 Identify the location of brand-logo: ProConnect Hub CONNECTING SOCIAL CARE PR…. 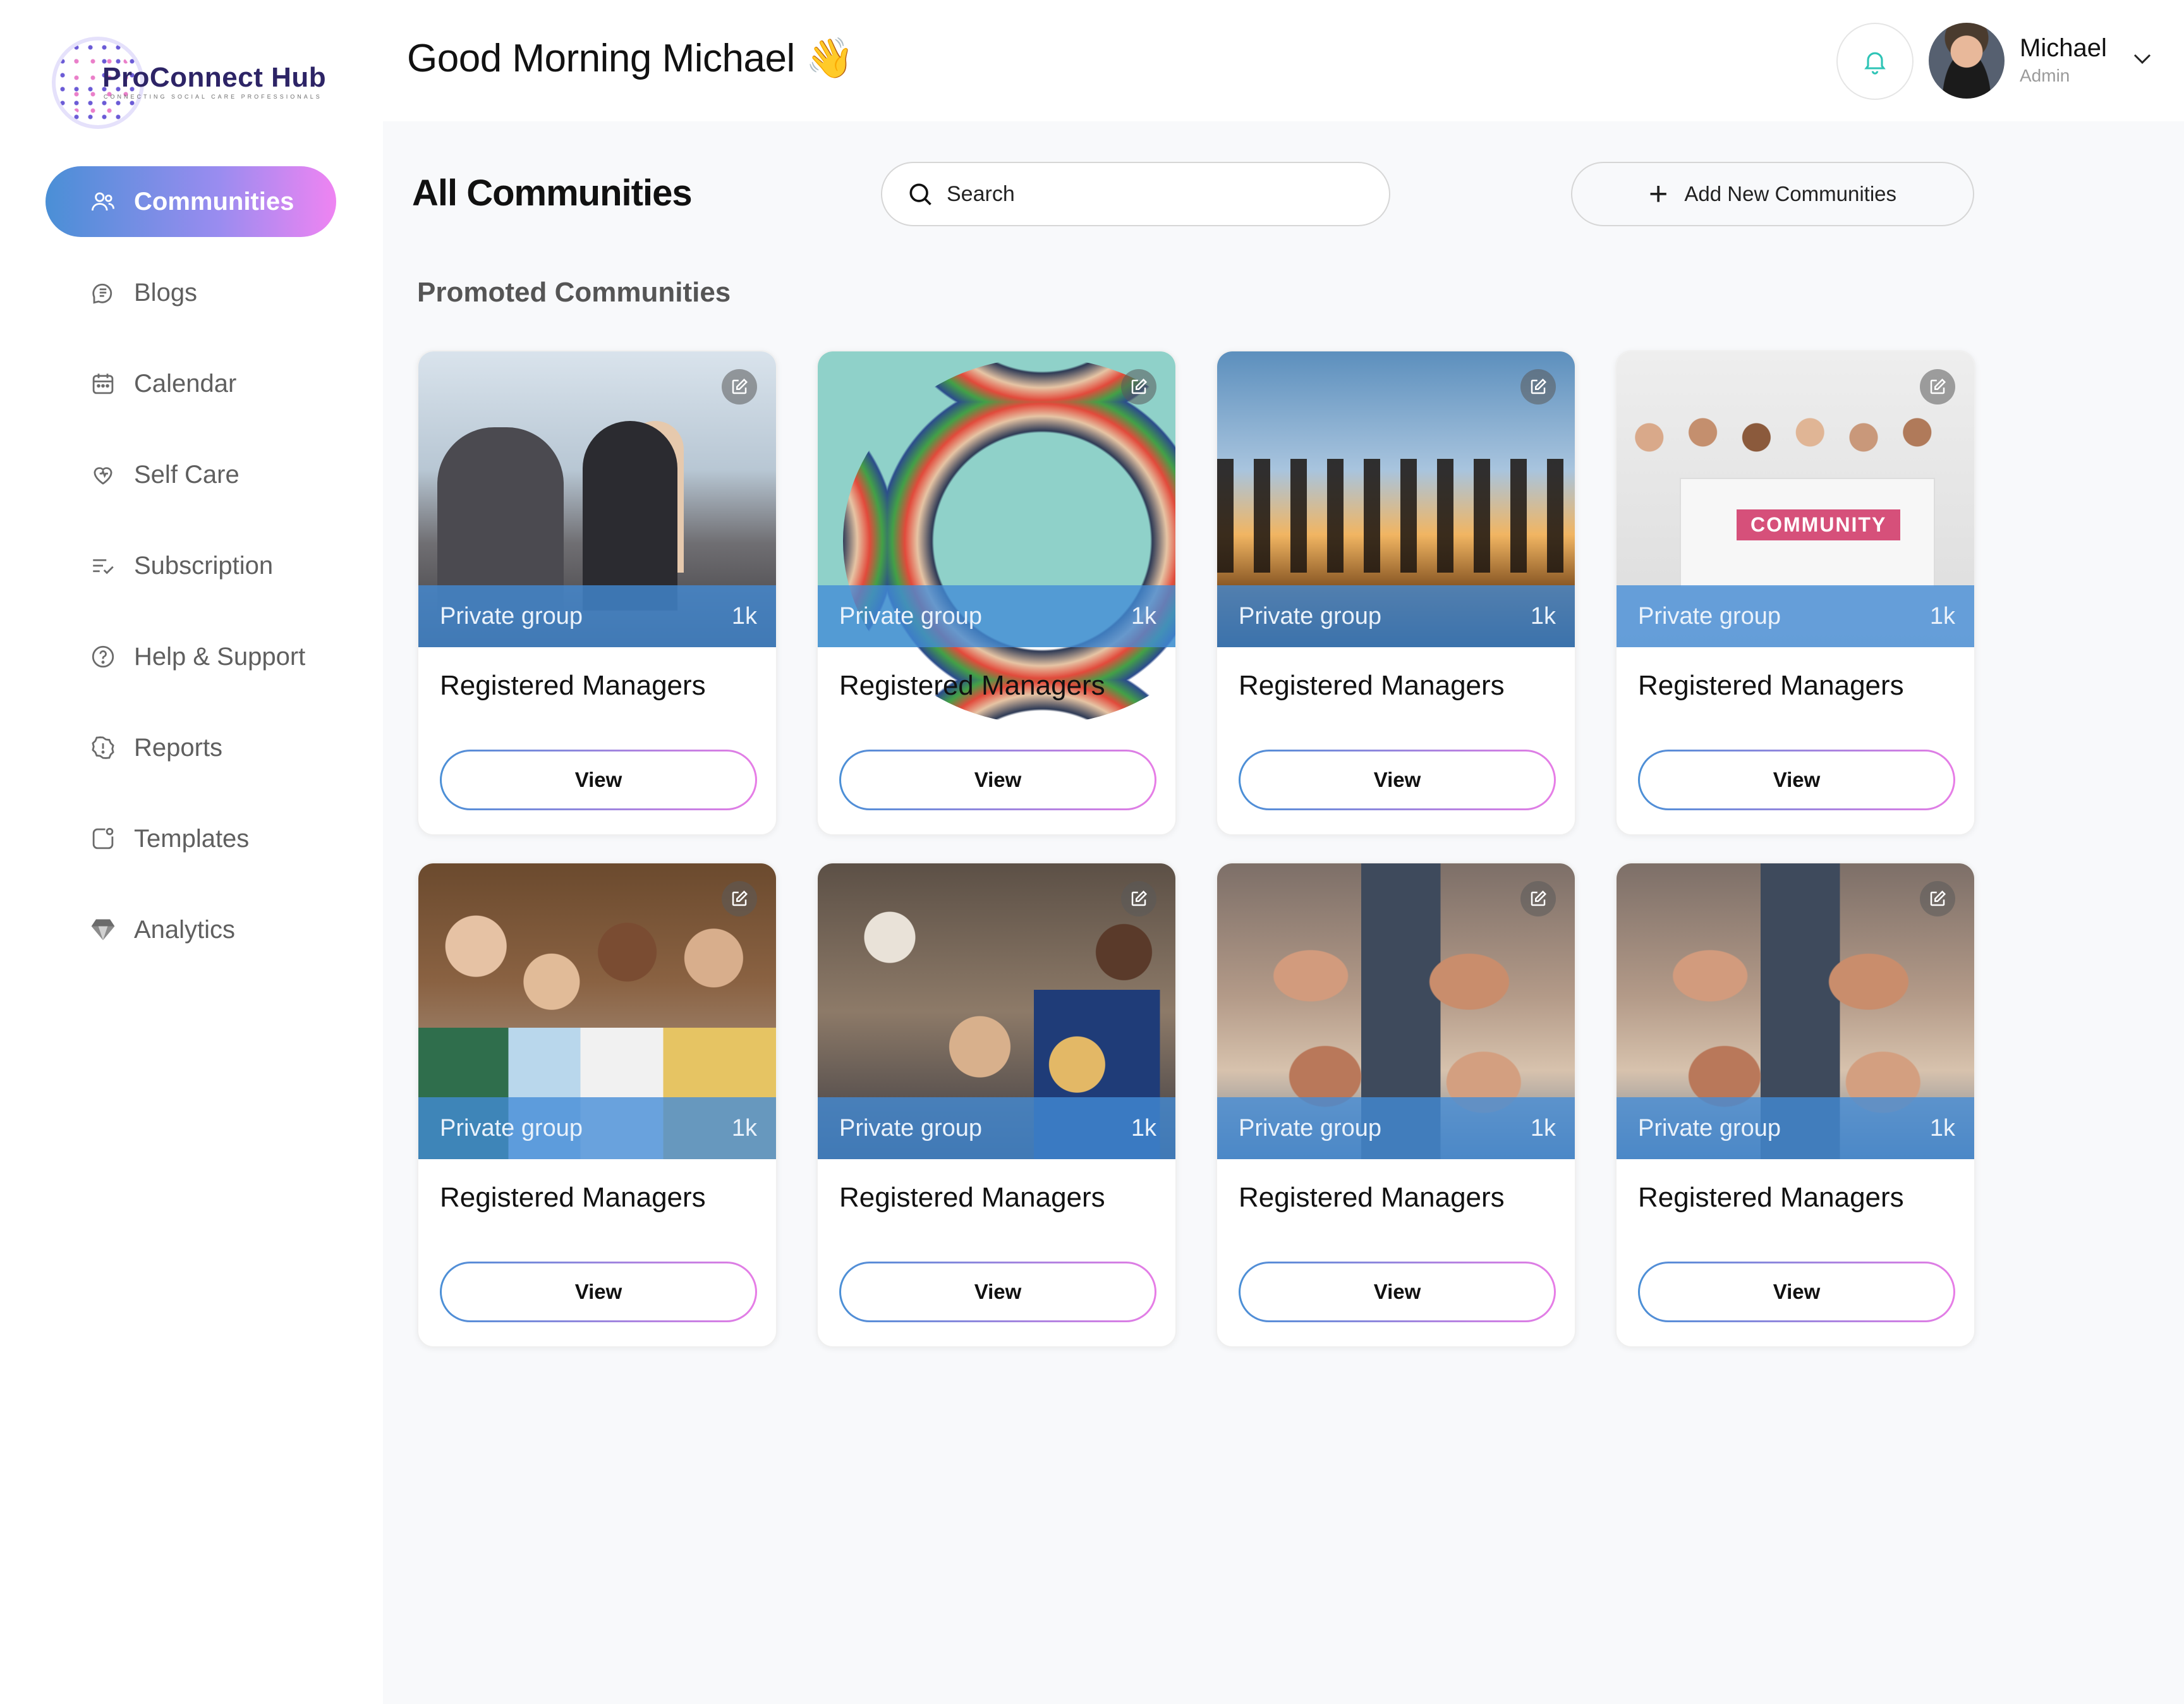
(191, 83).